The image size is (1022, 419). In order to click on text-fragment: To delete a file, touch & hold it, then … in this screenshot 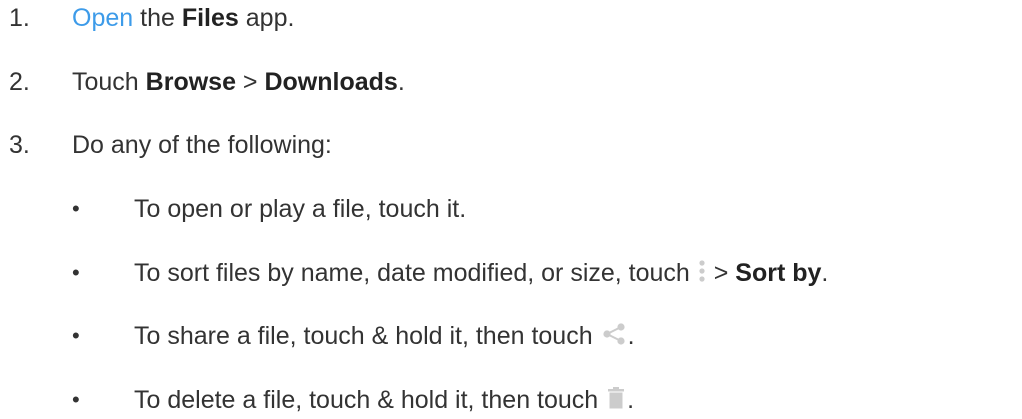, I will do `click(370, 400)`.